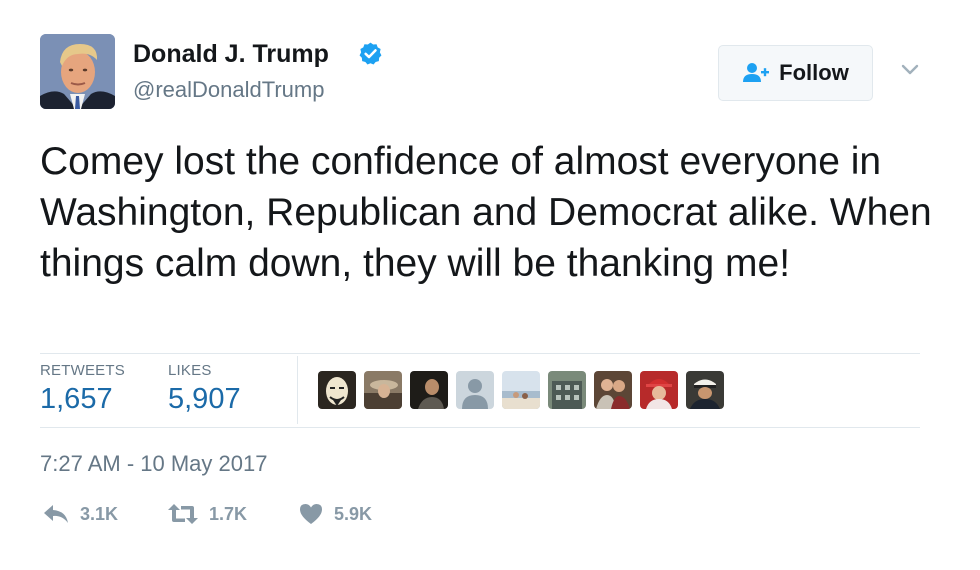  I want to click on add-person-icon, so click(756, 72).